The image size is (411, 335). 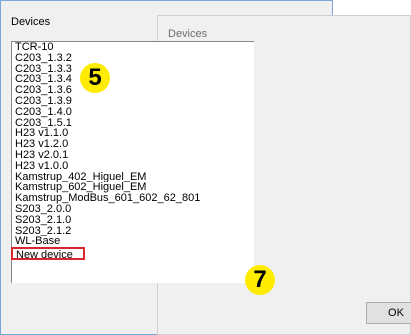 What do you see at coordinates (133, 79) in the screenshot?
I see `list-item: C203_1.3.4` at bounding box center [133, 79].